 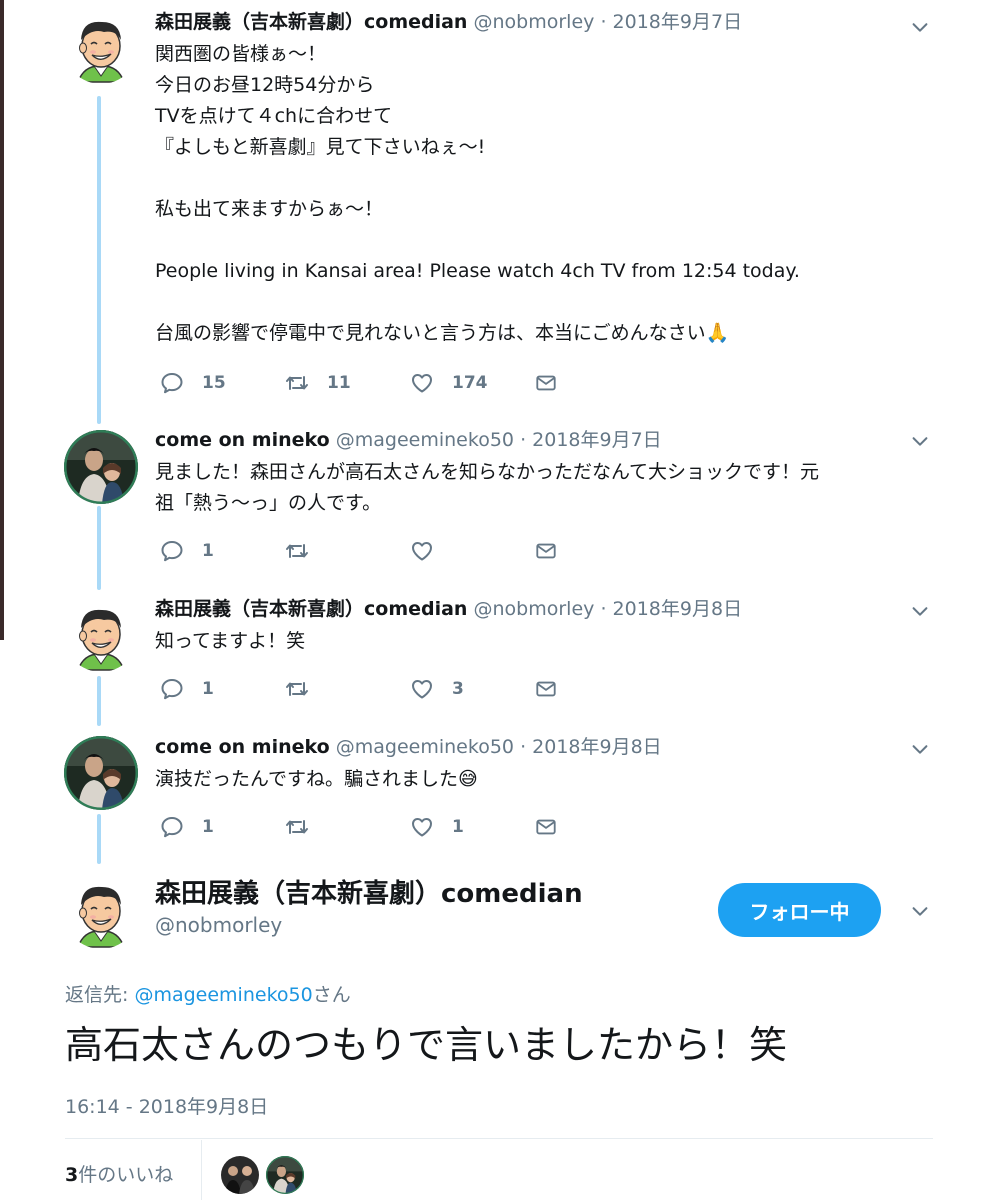 I want to click on like-button: 3, so click(x=472, y=689).